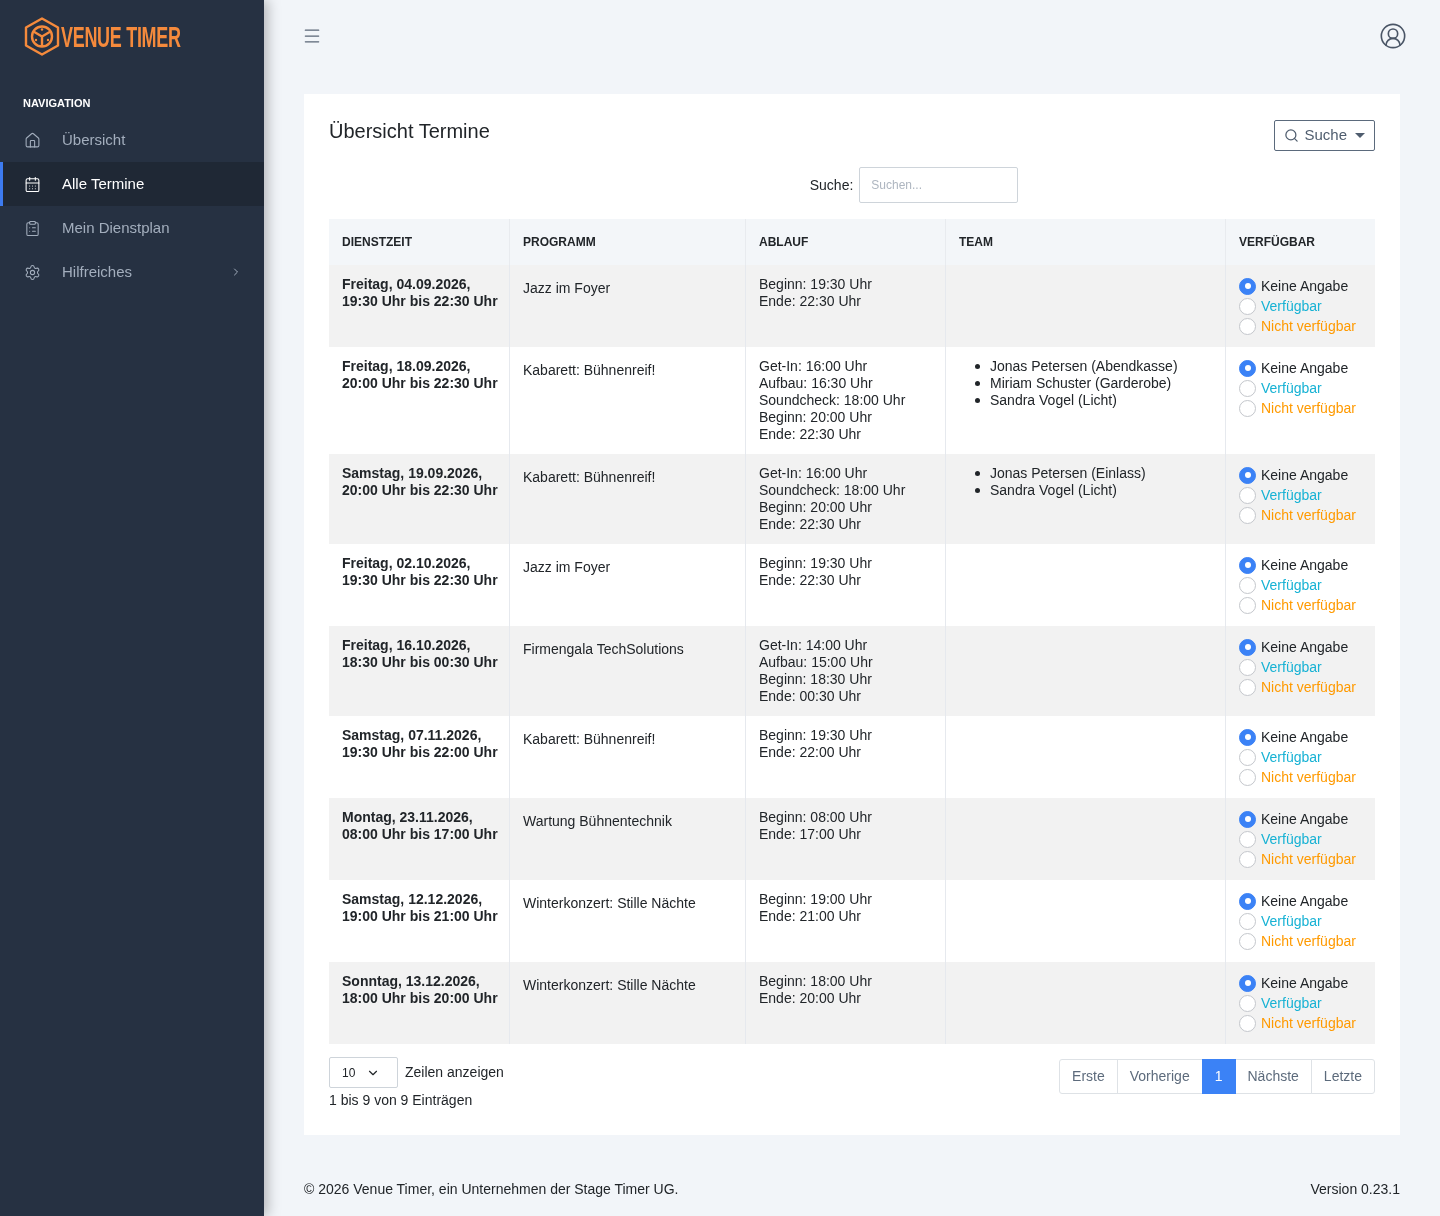 The image size is (1440, 1216). What do you see at coordinates (810, 916) in the screenshot?
I see `schedule-entry: Ende: 21:00 Uhr` at bounding box center [810, 916].